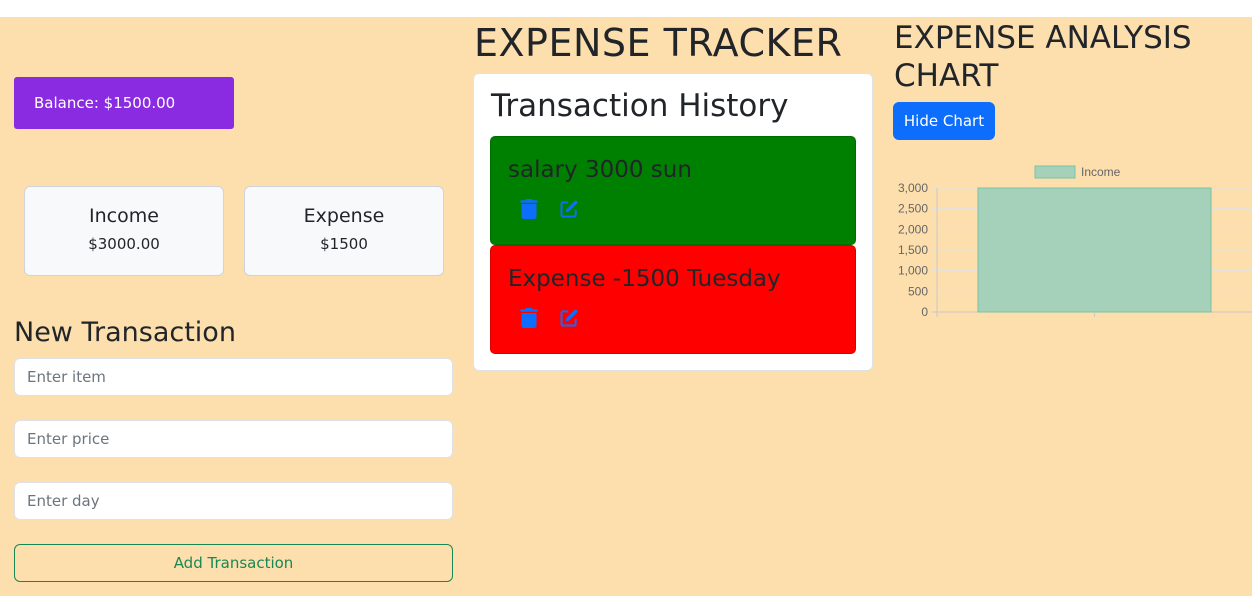 This screenshot has width=1252, height=596. I want to click on y-tick-label: 3,000, so click(913, 188).